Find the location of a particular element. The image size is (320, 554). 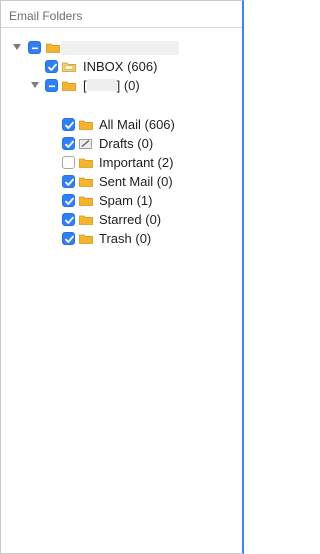

drafts-checkbox is located at coordinates (68, 143).